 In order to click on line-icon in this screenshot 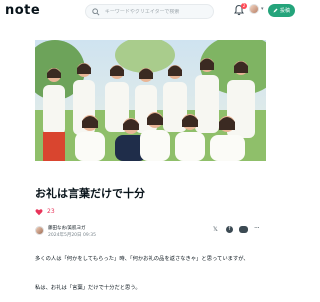, I will do `click(243, 229)`.